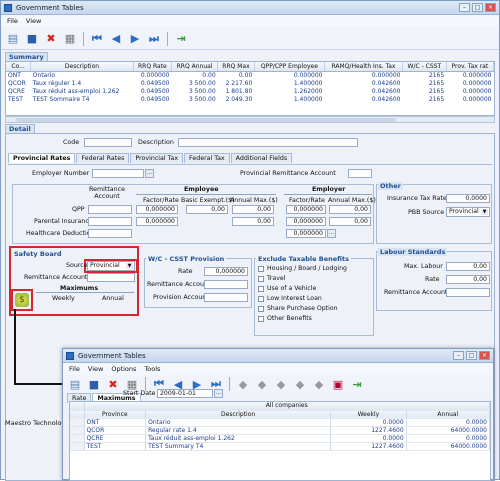 The image size is (500, 481). I want to click on scrollbar-thumb, so click(206, 120).